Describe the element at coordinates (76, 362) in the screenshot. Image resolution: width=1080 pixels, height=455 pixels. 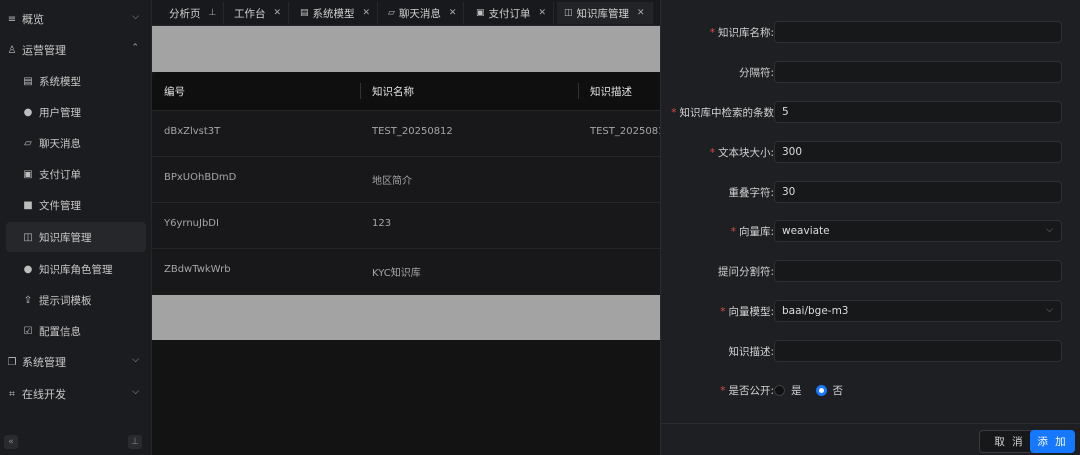
I see `sidebar-item-system-management: ❐ 系统管理 ⌵` at that location.